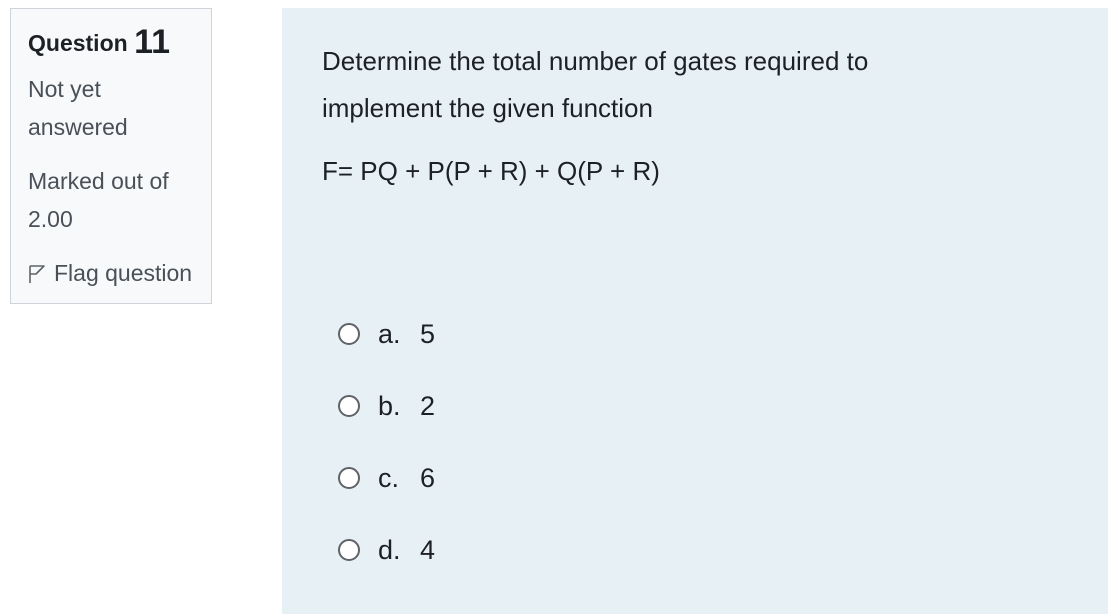 The height and width of the screenshot is (614, 1108). Describe the element at coordinates (78, 43) in the screenshot. I see `question-word: Question` at that location.